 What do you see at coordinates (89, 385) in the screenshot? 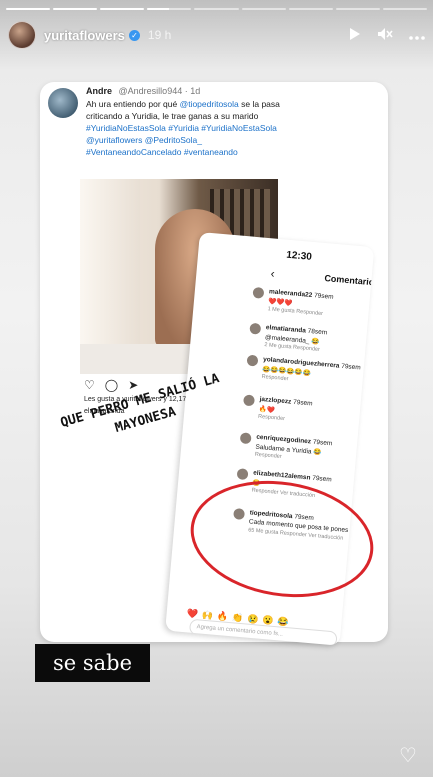
I see `heart-outline-icon: ♡` at bounding box center [89, 385].